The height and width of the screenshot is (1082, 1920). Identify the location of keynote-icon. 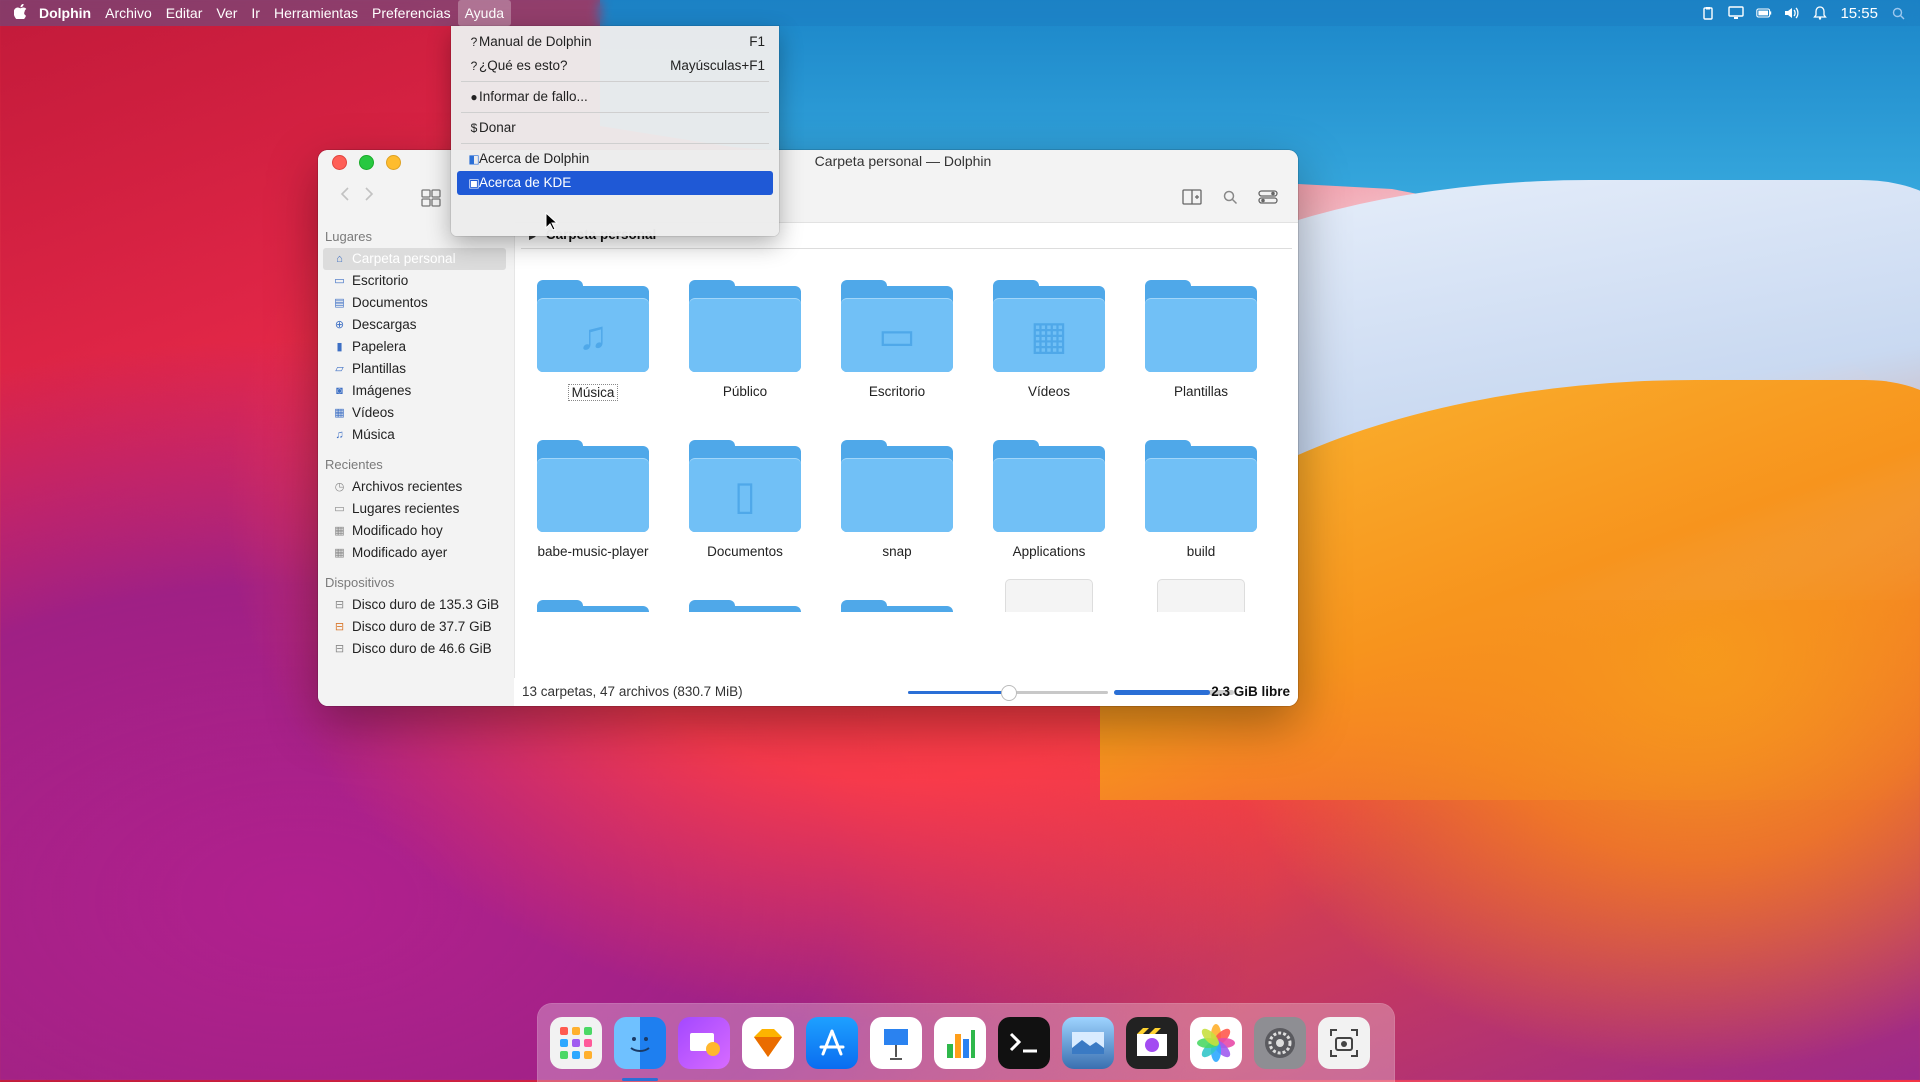
(896, 1043).